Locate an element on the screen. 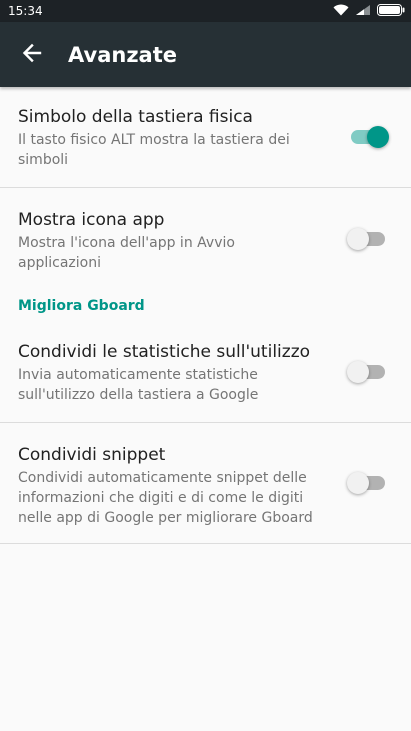 The image size is (411, 731). battery-icon is located at coordinates (391, 11).